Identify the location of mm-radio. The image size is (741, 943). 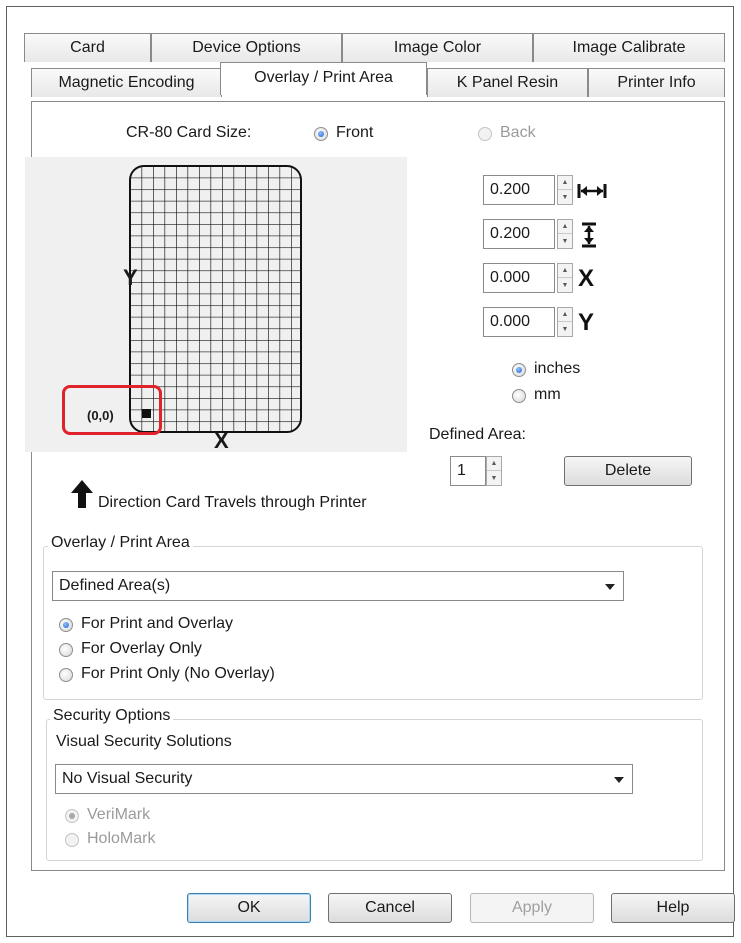
(519, 396).